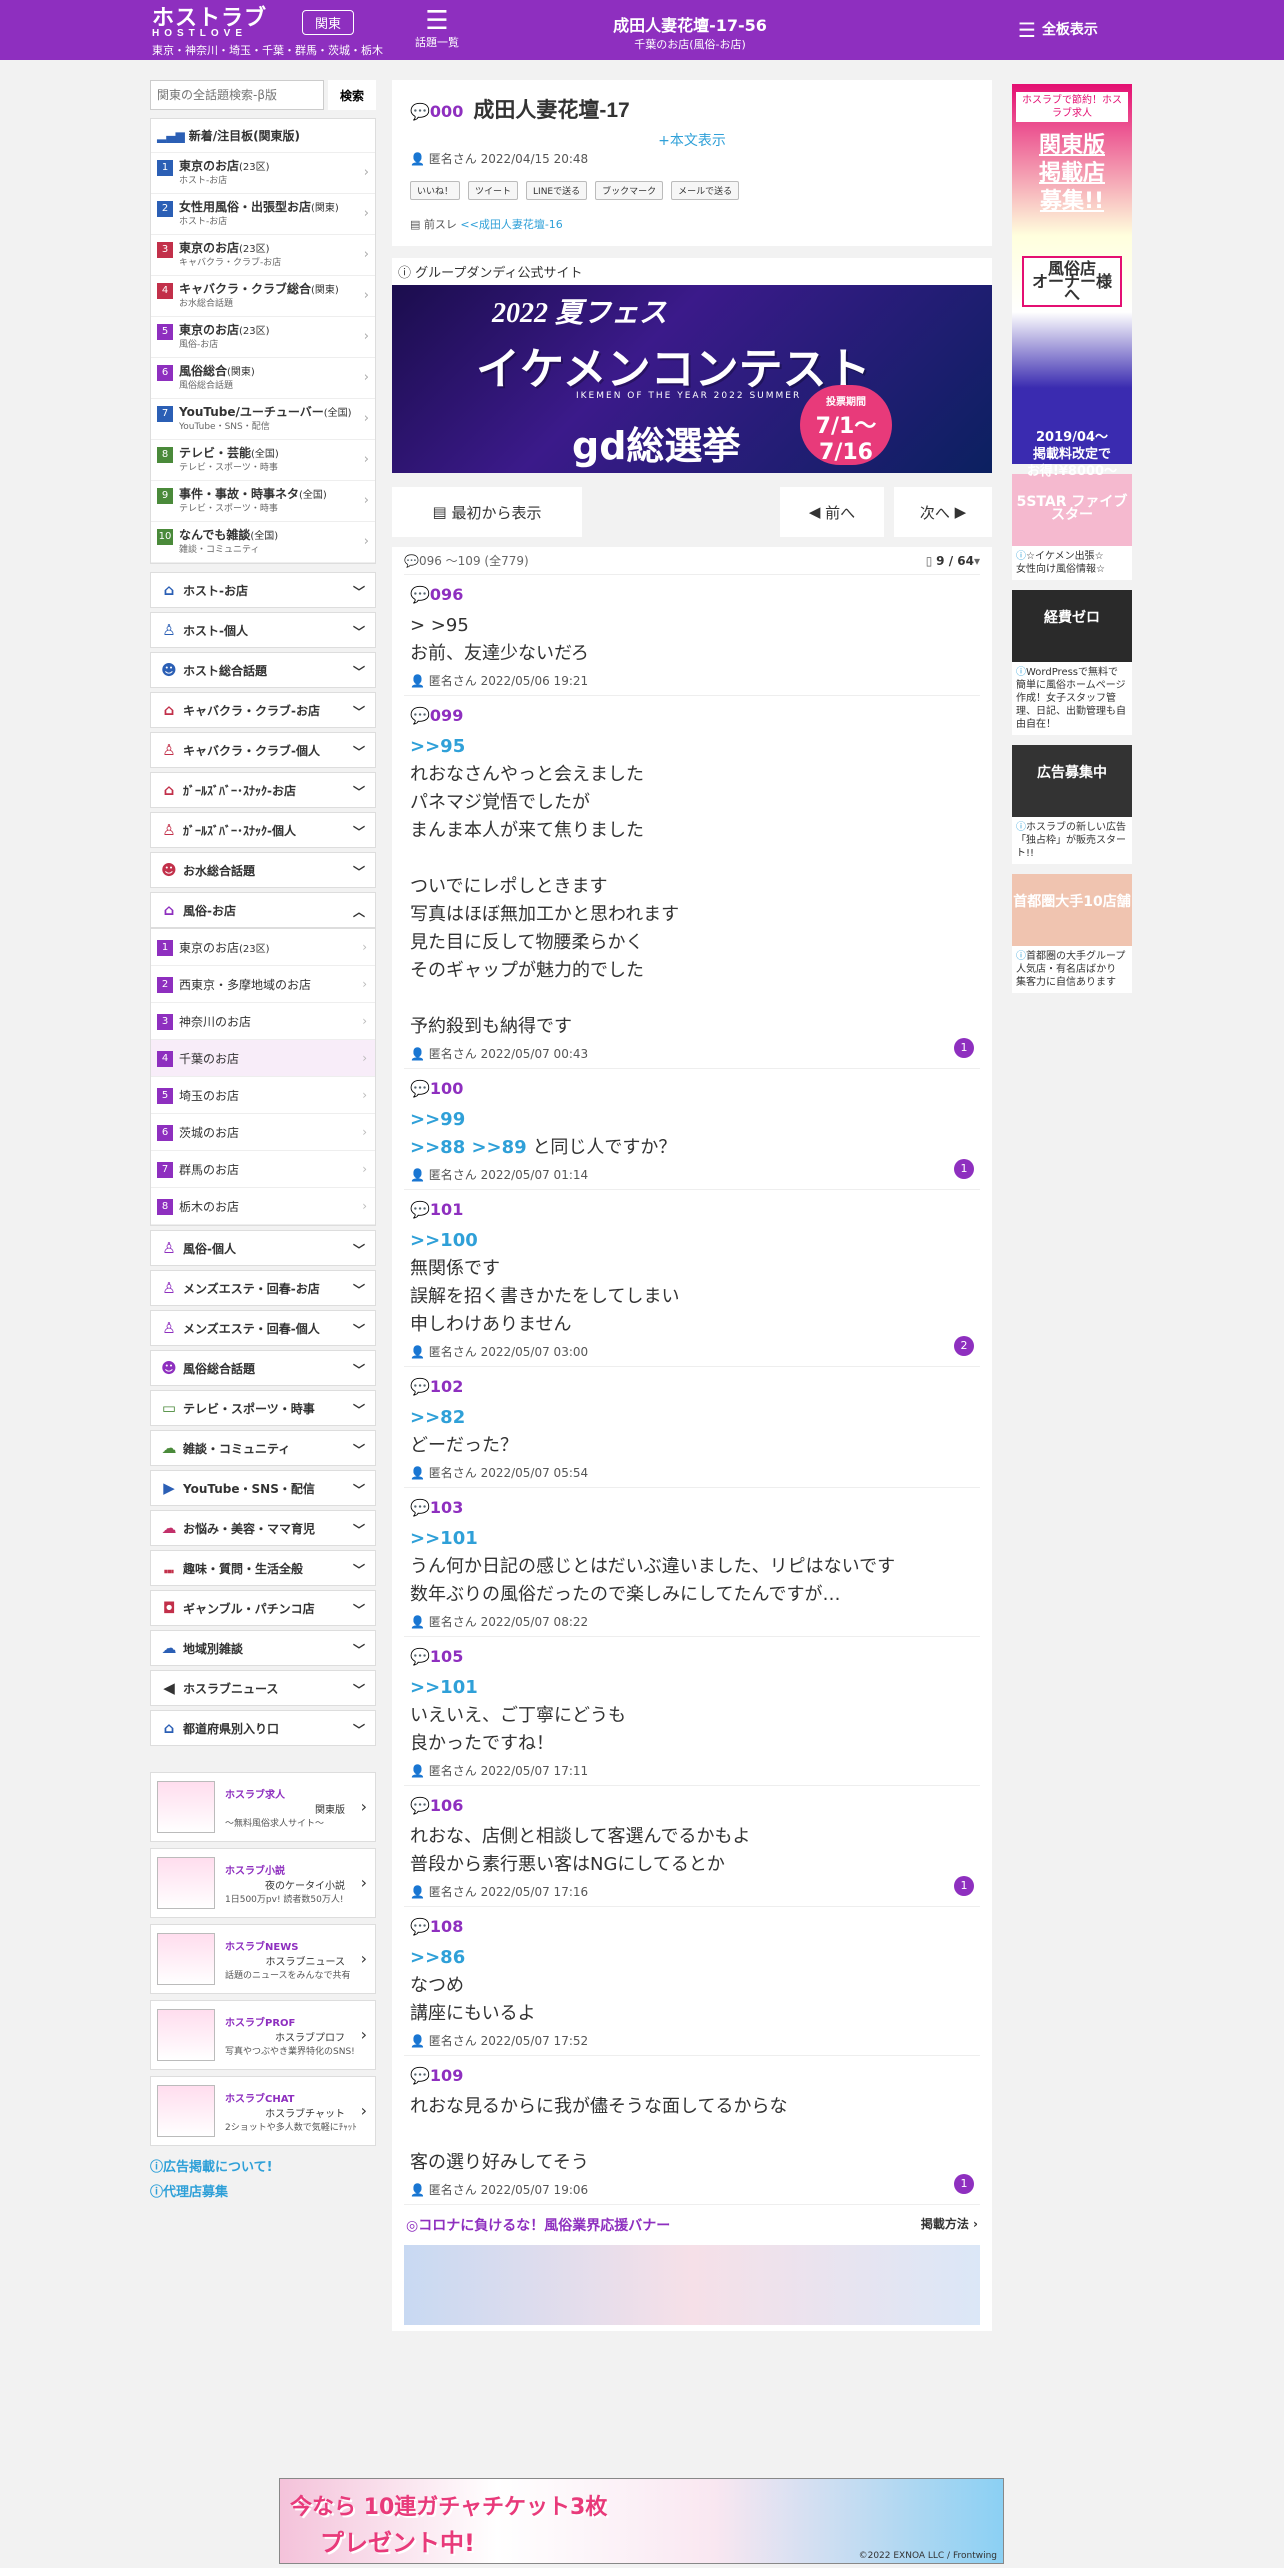 The height and width of the screenshot is (2568, 1284). What do you see at coordinates (263, 296) in the screenshot?
I see `new-board-item: 4 キャバクラ・クラブ総合(関東) お水総合話題 ›` at bounding box center [263, 296].